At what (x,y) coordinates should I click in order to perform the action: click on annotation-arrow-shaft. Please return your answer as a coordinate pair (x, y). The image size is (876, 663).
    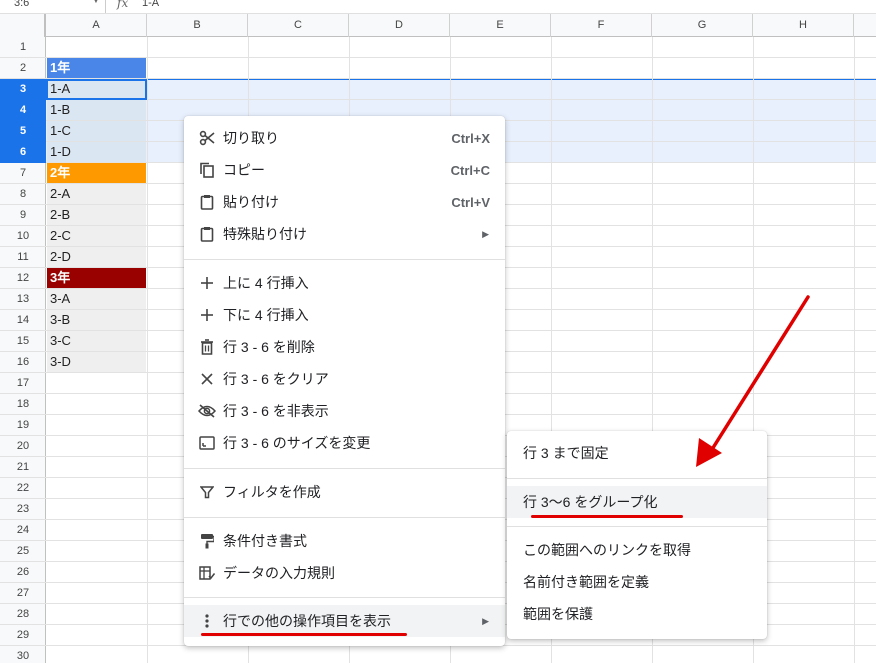
    Looking at the image, I should click on (759, 374).